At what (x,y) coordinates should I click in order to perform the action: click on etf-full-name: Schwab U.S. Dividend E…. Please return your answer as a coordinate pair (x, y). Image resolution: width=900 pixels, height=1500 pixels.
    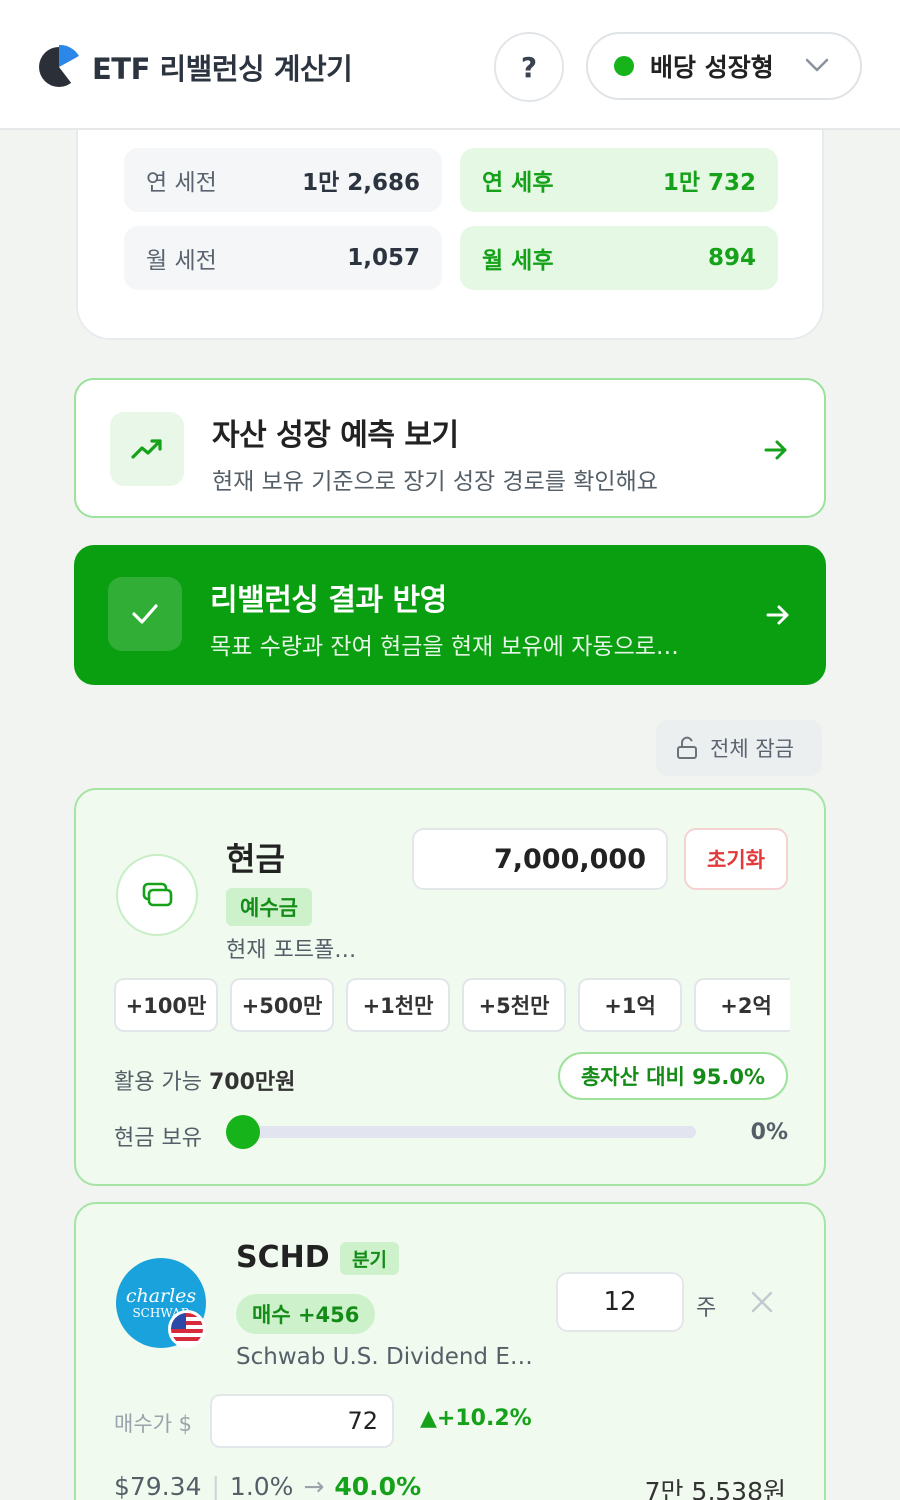
    Looking at the image, I should click on (384, 1357).